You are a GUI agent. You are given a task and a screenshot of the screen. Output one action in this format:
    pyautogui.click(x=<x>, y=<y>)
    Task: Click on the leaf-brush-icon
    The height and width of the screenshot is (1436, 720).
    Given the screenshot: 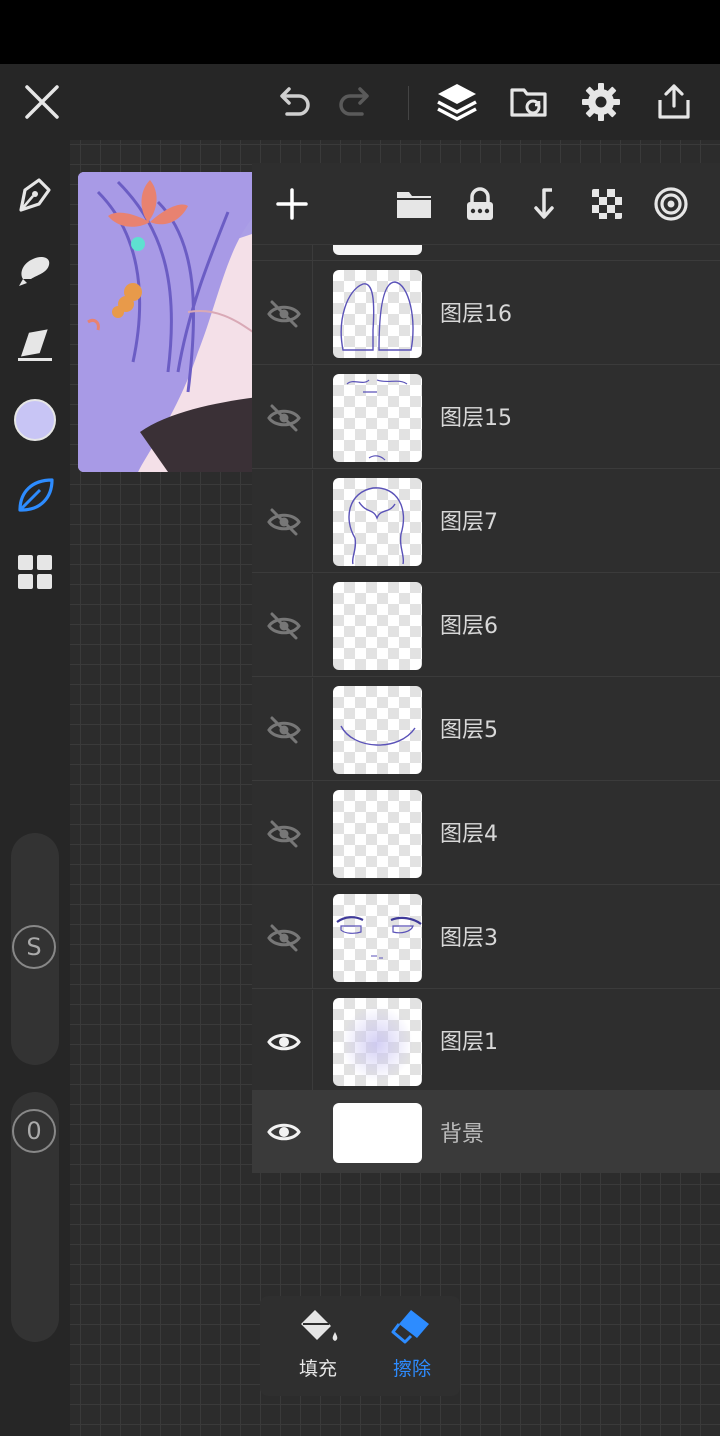 What is the action you would take?
    pyautogui.click(x=35, y=495)
    